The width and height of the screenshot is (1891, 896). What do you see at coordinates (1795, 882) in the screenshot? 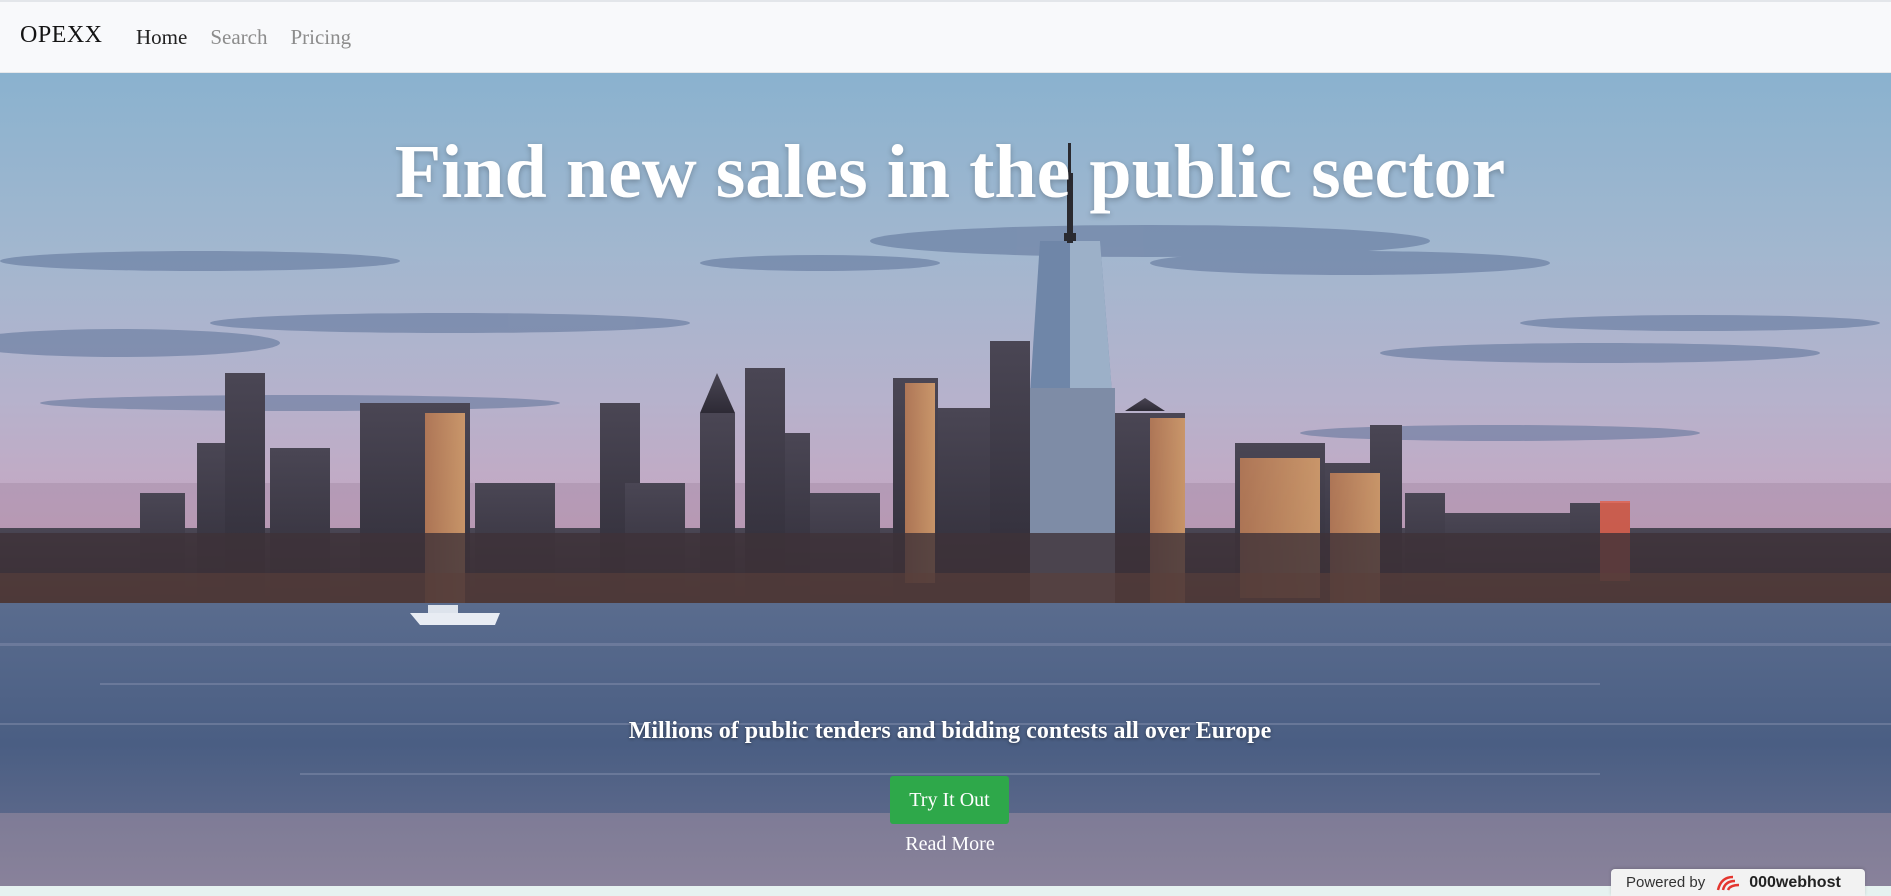
I see `powered-by-brand: 000webhost` at bounding box center [1795, 882].